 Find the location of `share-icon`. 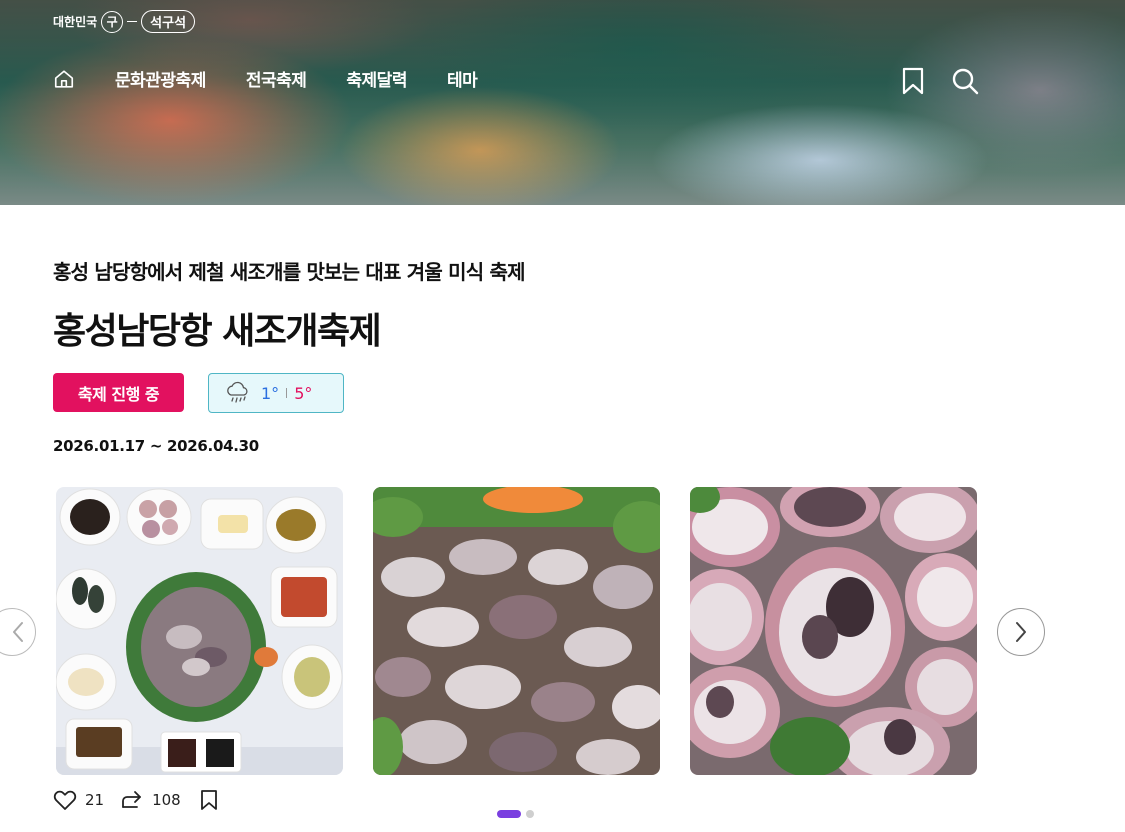

share-icon is located at coordinates (132, 800).